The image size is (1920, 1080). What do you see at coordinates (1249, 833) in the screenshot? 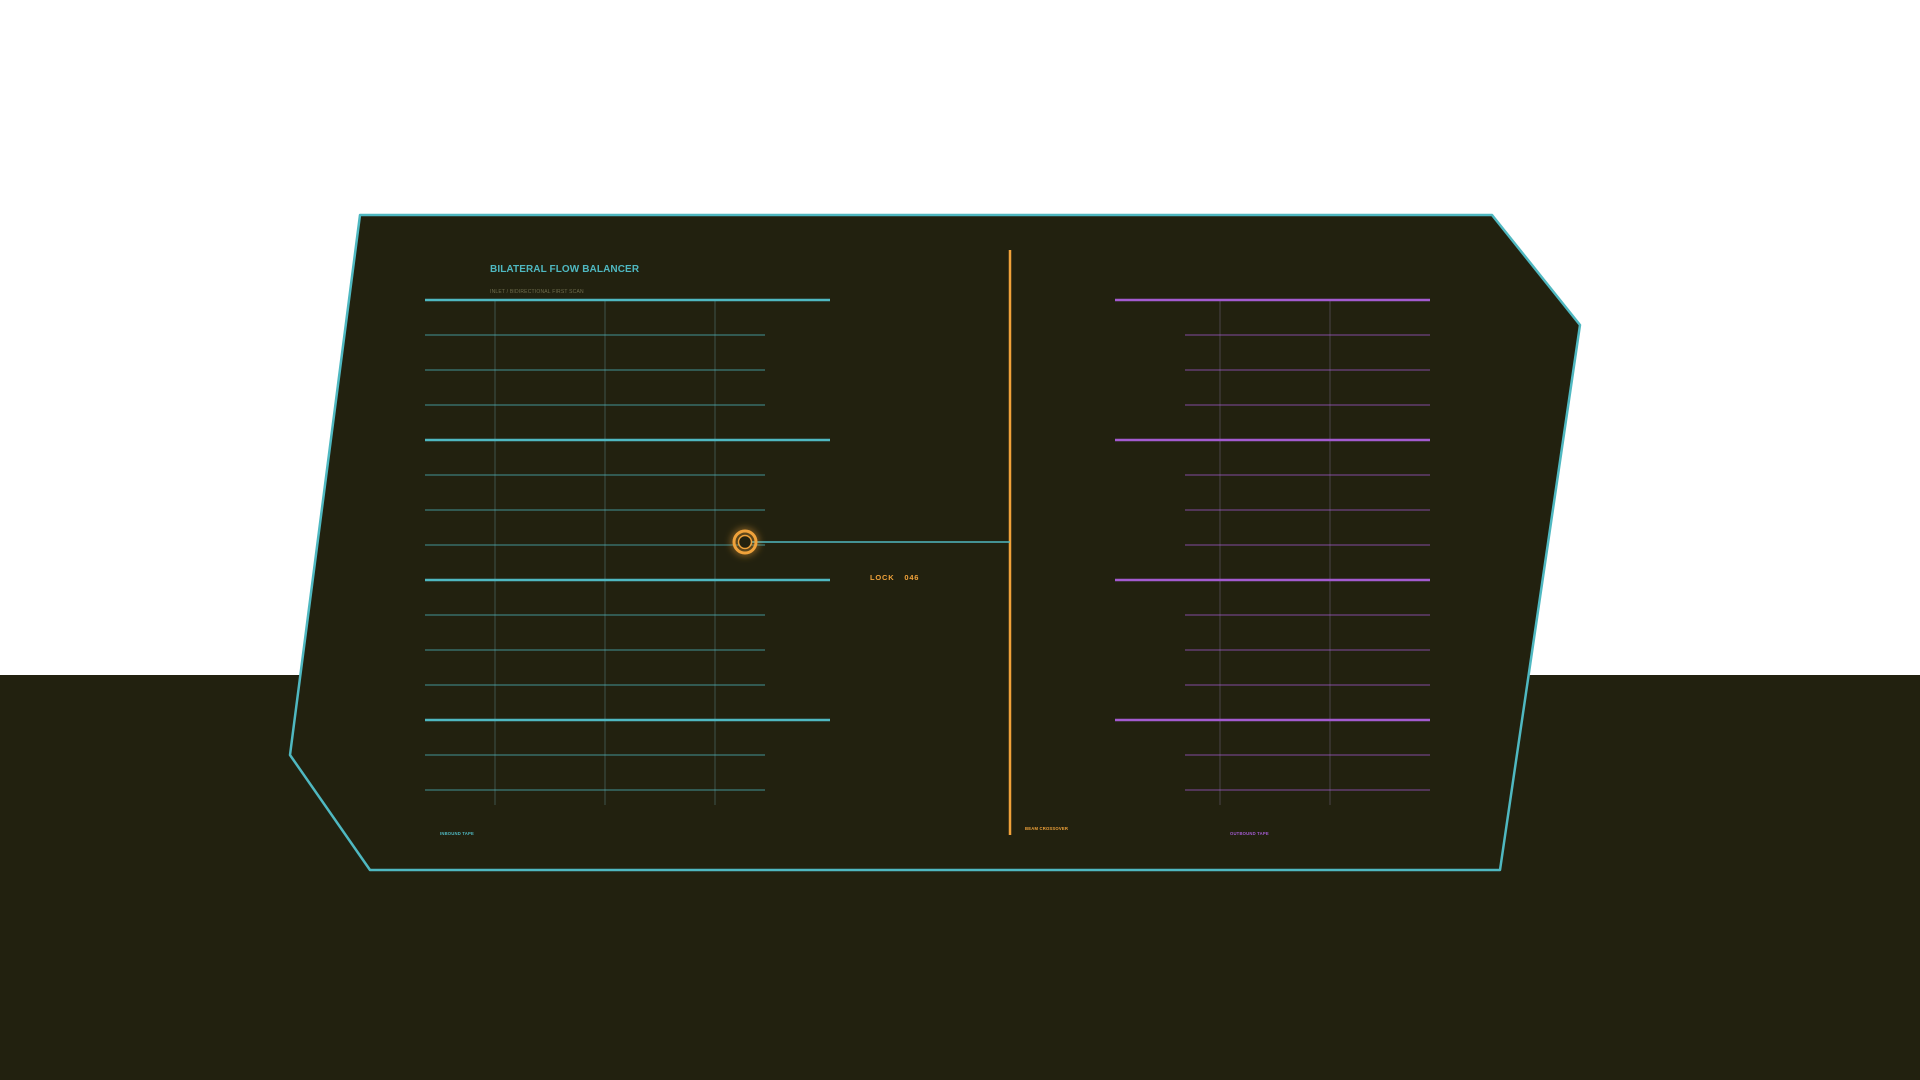
I see `outbound-label: OUTBOUND TAPE` at bounding box center [1249, 833].